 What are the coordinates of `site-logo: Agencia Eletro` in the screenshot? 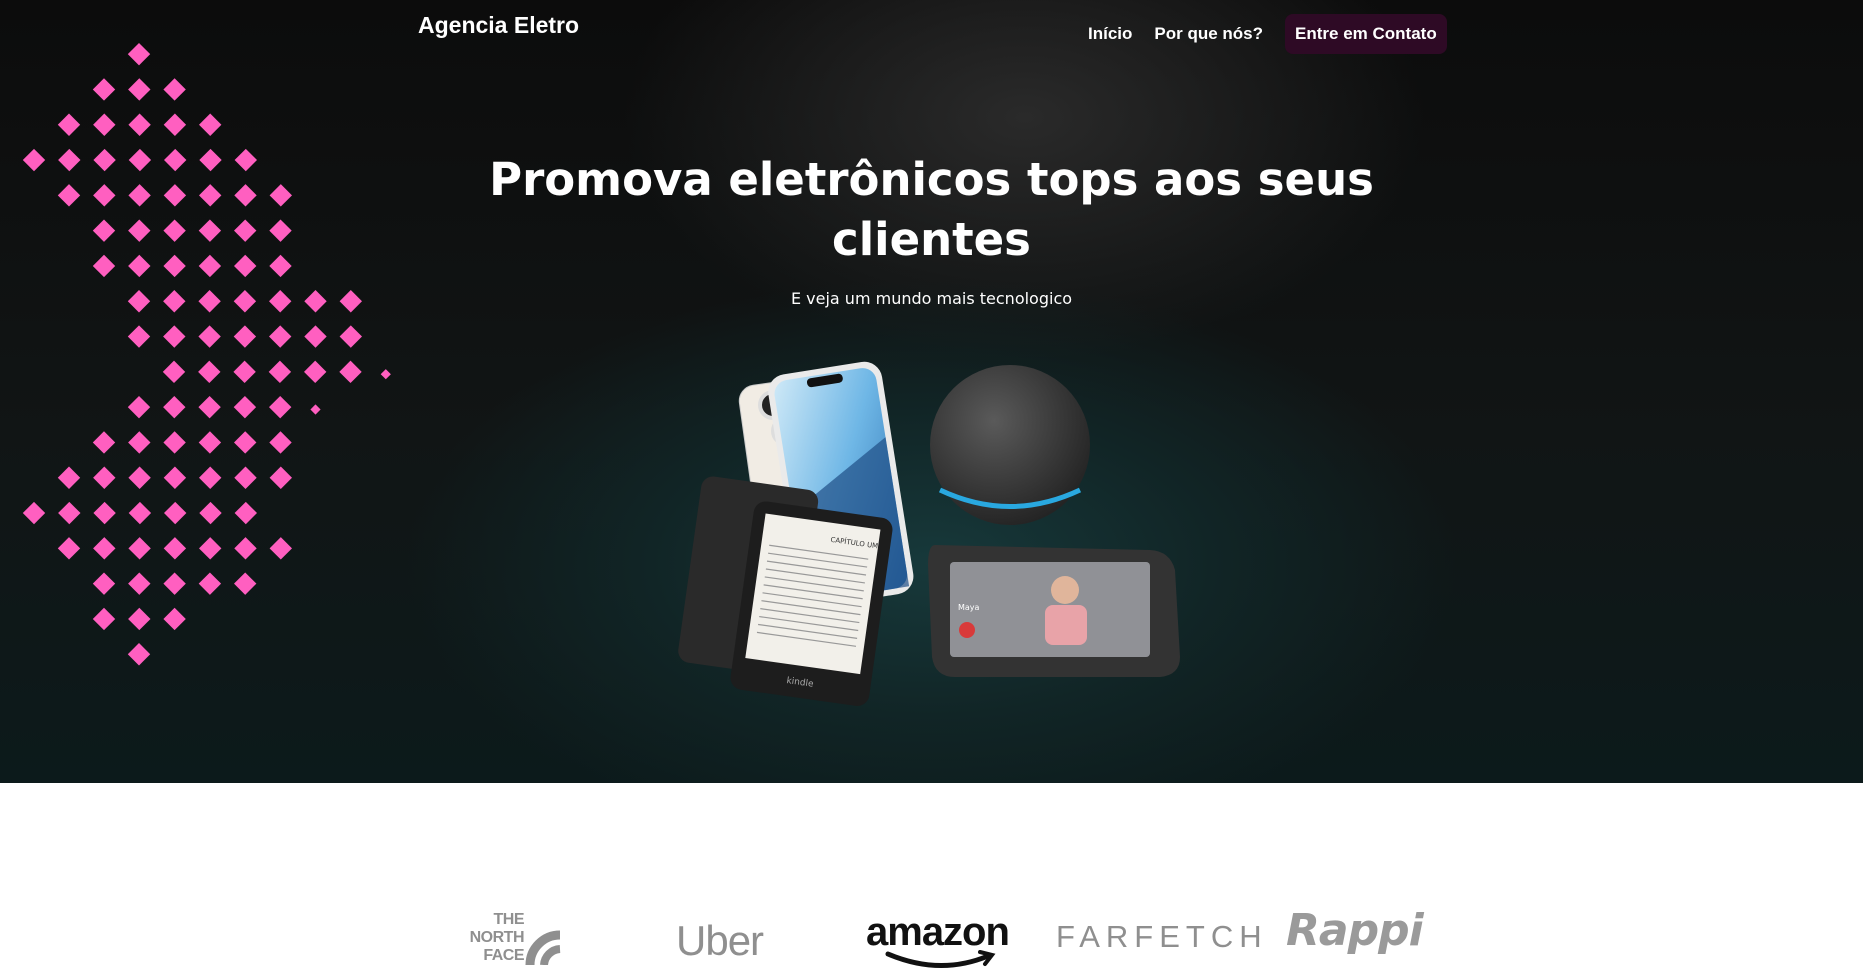 It's located at (498, 25).